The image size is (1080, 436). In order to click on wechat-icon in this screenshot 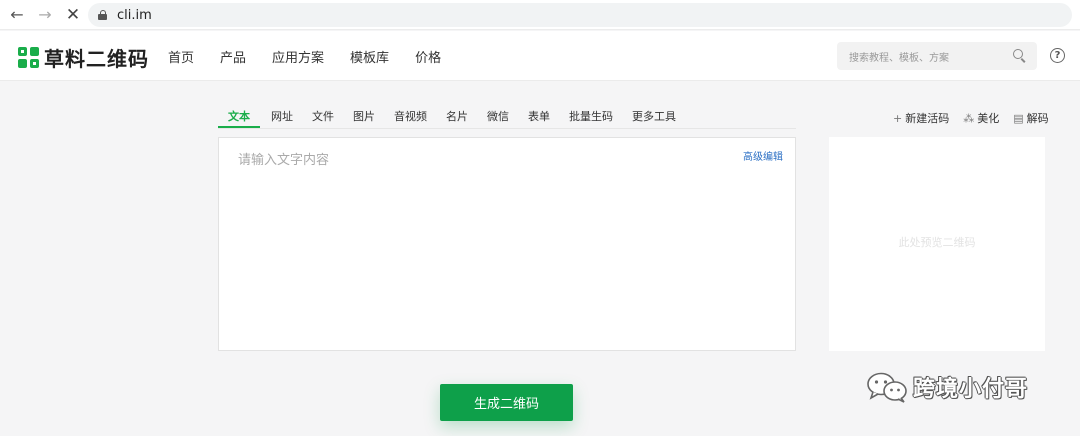, I will do `click(887, 387)`.